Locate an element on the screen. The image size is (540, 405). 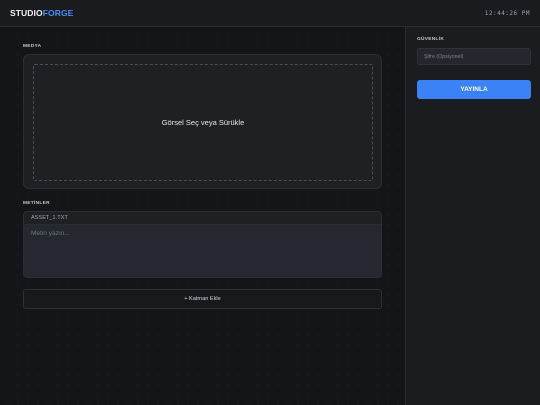
text-input is located at coordinates (202, 251).